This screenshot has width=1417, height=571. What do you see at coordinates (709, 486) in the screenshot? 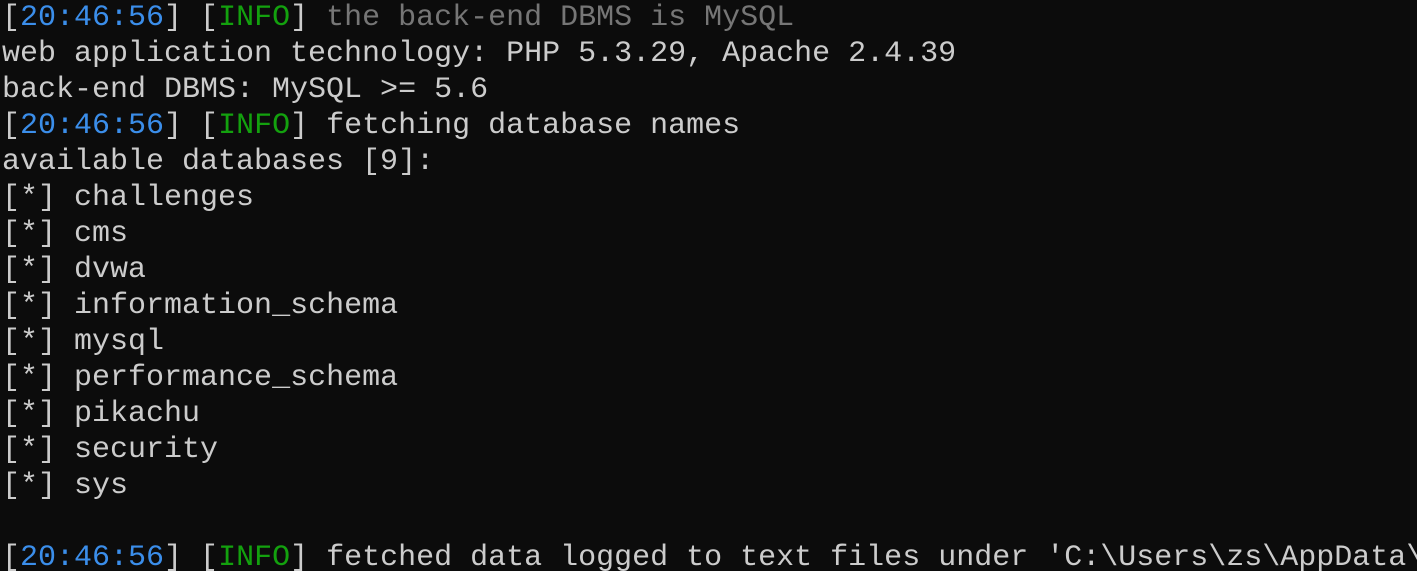
I see `database-list-item: [*] sys` at bounding box center [709, 486].